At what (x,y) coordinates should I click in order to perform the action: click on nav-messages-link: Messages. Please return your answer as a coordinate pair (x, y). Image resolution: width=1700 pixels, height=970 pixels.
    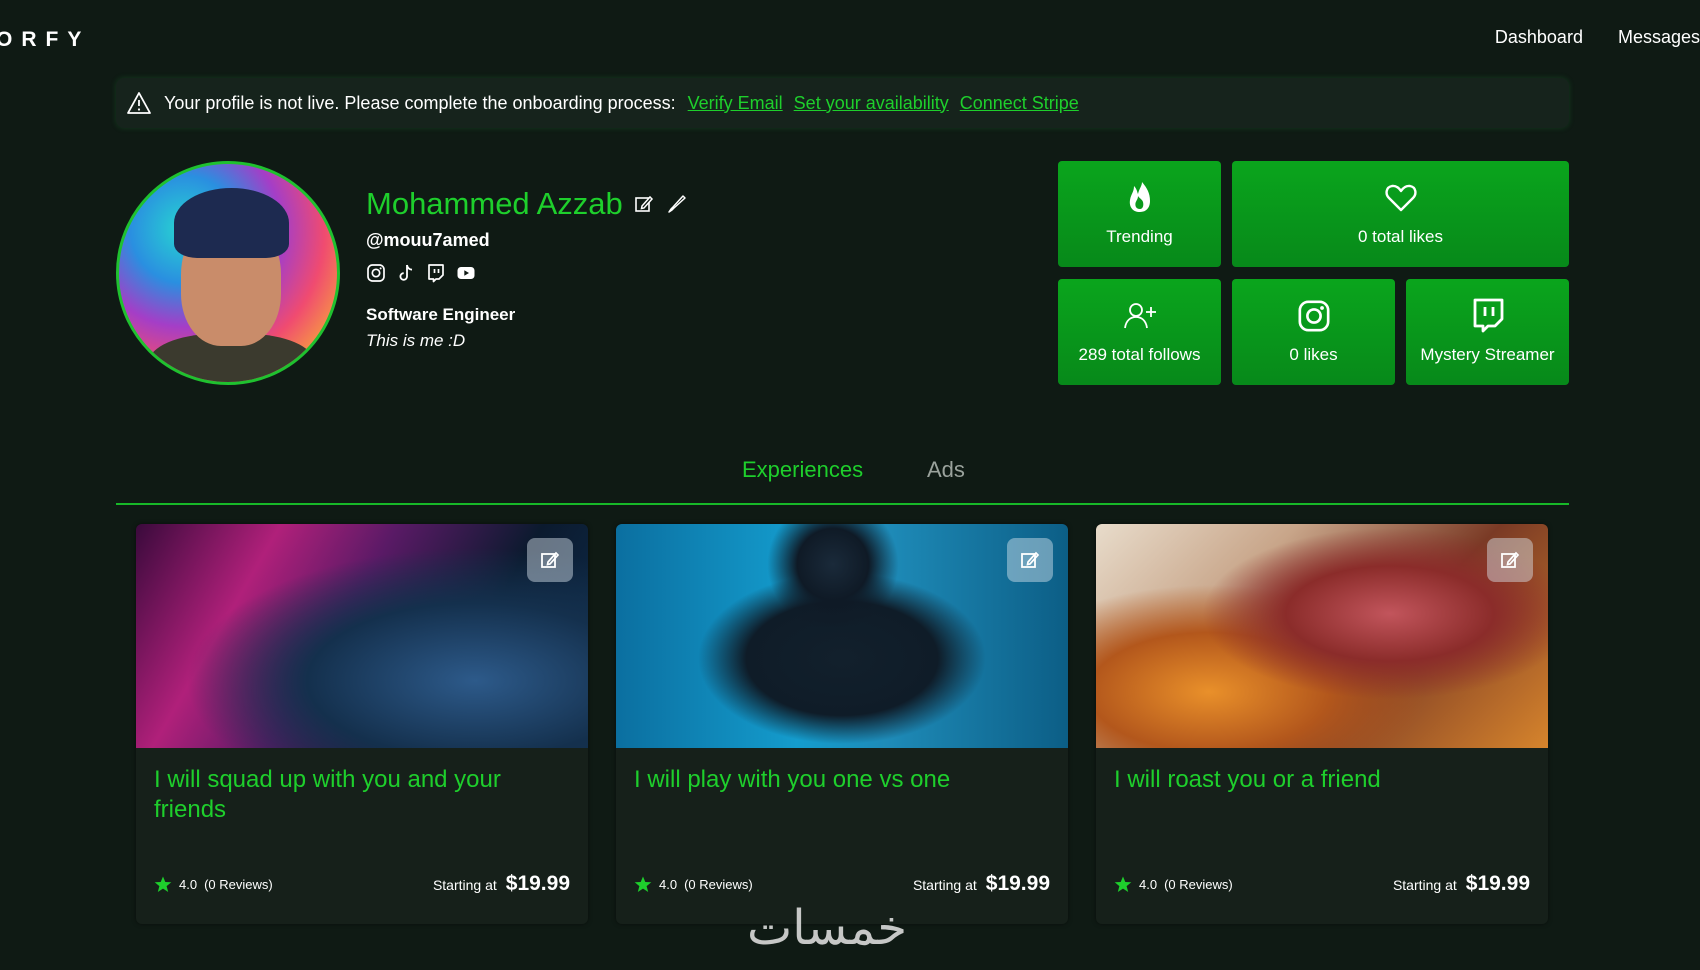
    Looking at the image, I should click on (1659, 37).